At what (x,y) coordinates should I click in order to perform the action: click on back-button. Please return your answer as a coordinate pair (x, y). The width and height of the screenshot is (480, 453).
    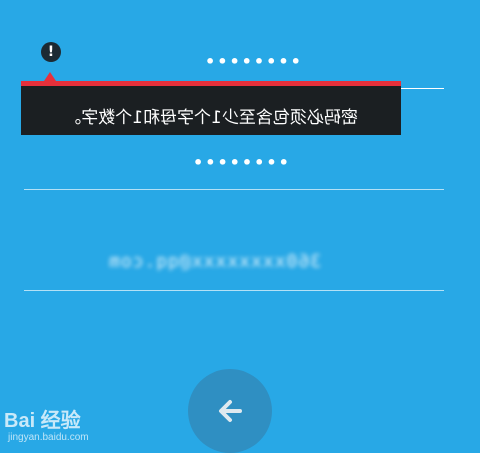
    Looking at the image, I should click on (230, 411).